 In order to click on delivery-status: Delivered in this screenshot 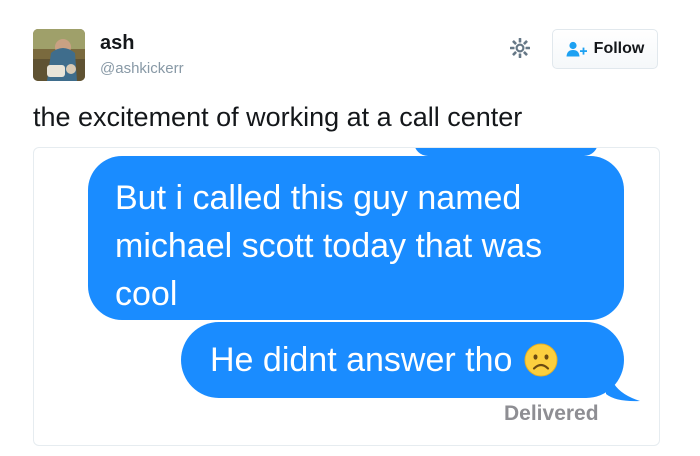, I will do `click(551, 413)`.